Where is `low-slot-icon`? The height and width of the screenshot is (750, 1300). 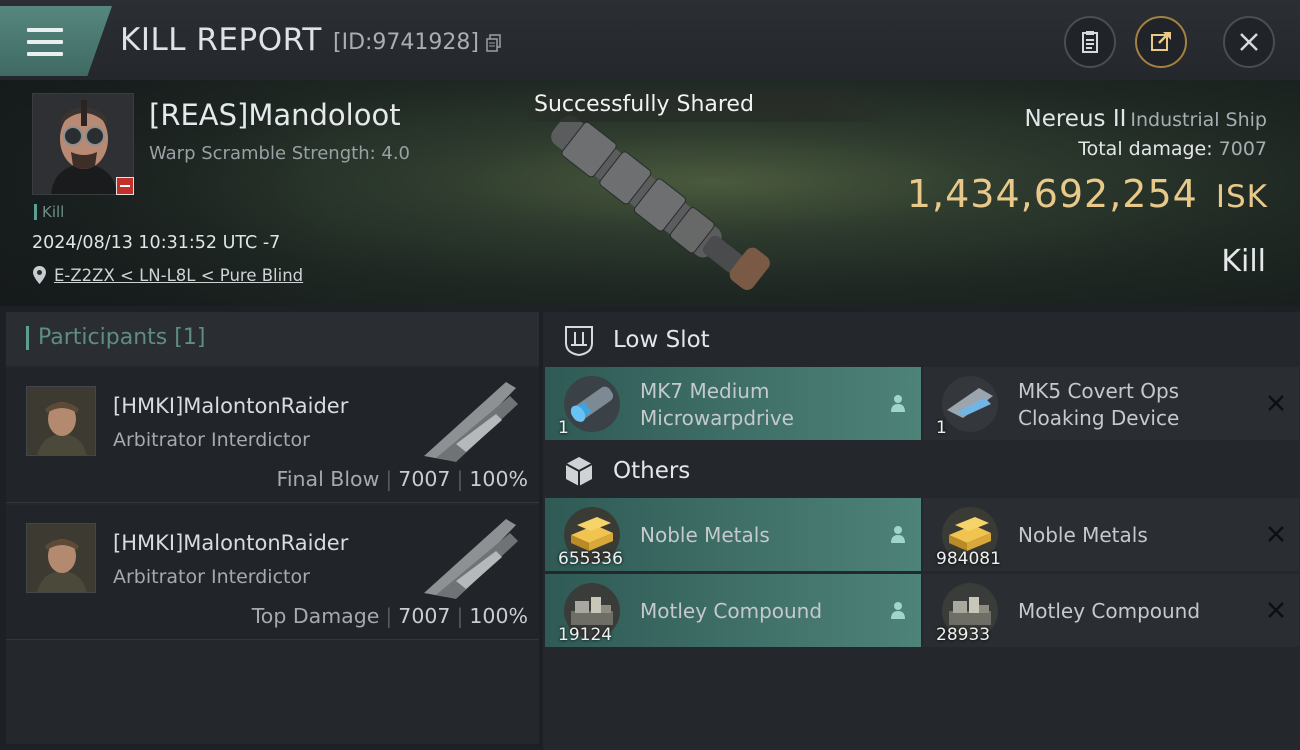 low-slot-icon is located at coordinates (579, 341).